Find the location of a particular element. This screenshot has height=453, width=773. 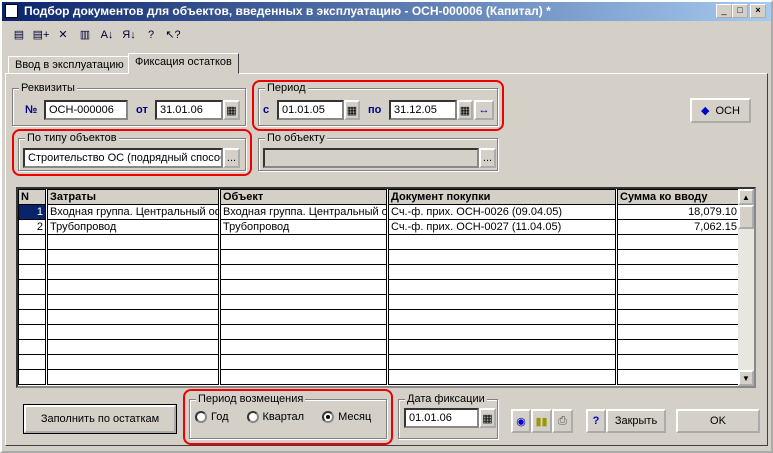

column-header: Сумма ко вводу is located at coordinates (679, 197).